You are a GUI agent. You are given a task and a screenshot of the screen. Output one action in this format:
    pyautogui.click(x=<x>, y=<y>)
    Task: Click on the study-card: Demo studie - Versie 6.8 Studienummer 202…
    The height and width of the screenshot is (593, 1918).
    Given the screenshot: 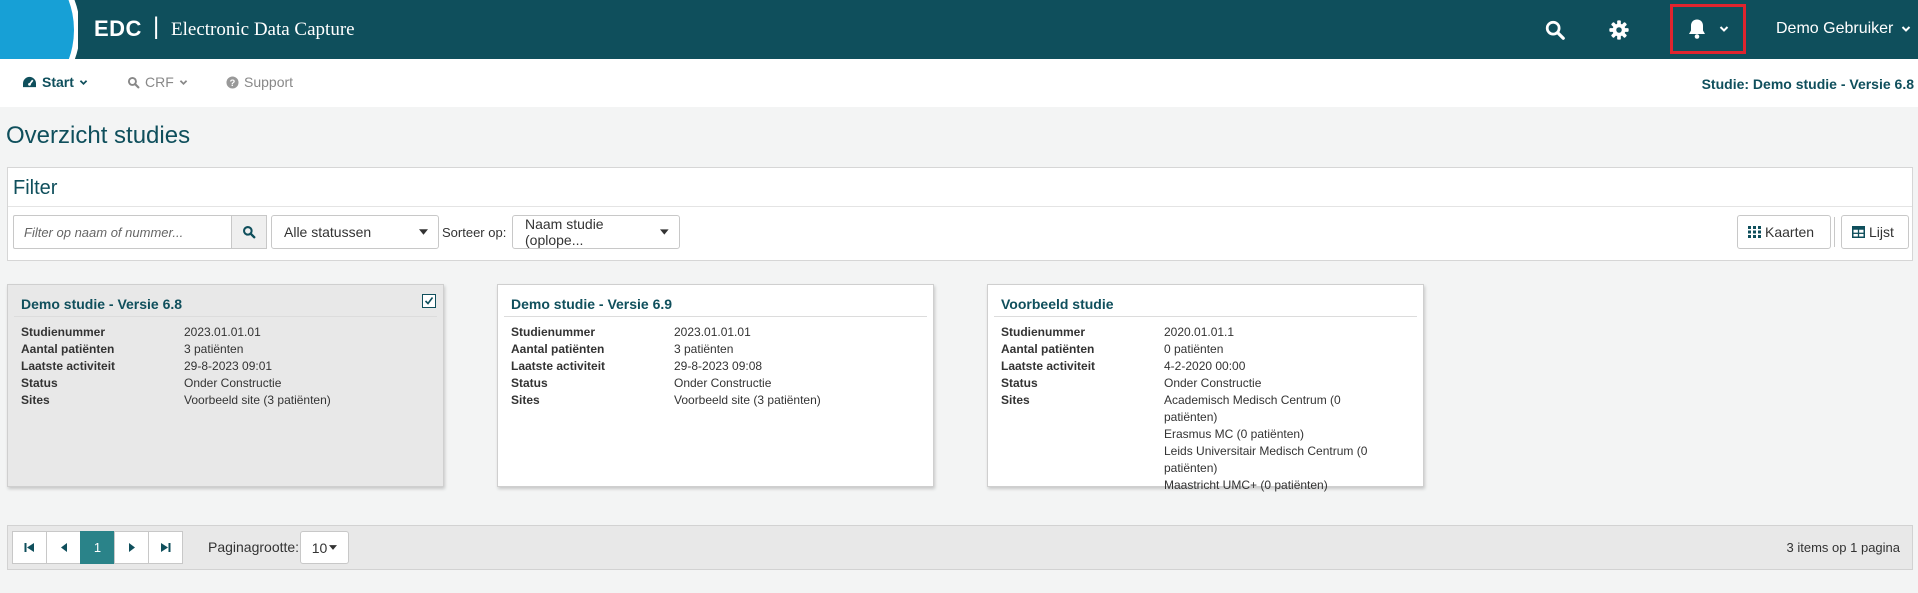 What is the action you would take?
    pyautogui.click(x=225, y=385)
    